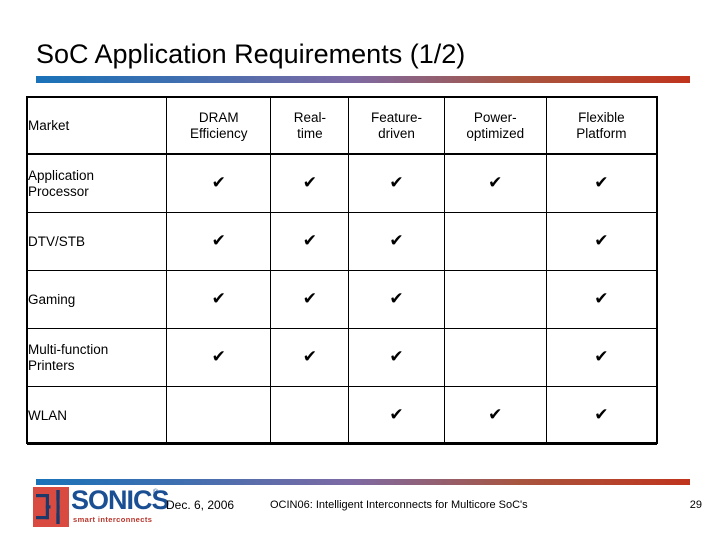 The width and height of the screenshot is (720, 540). I want to click on cell-wlan-dram-efficiency, so click(219, 415).